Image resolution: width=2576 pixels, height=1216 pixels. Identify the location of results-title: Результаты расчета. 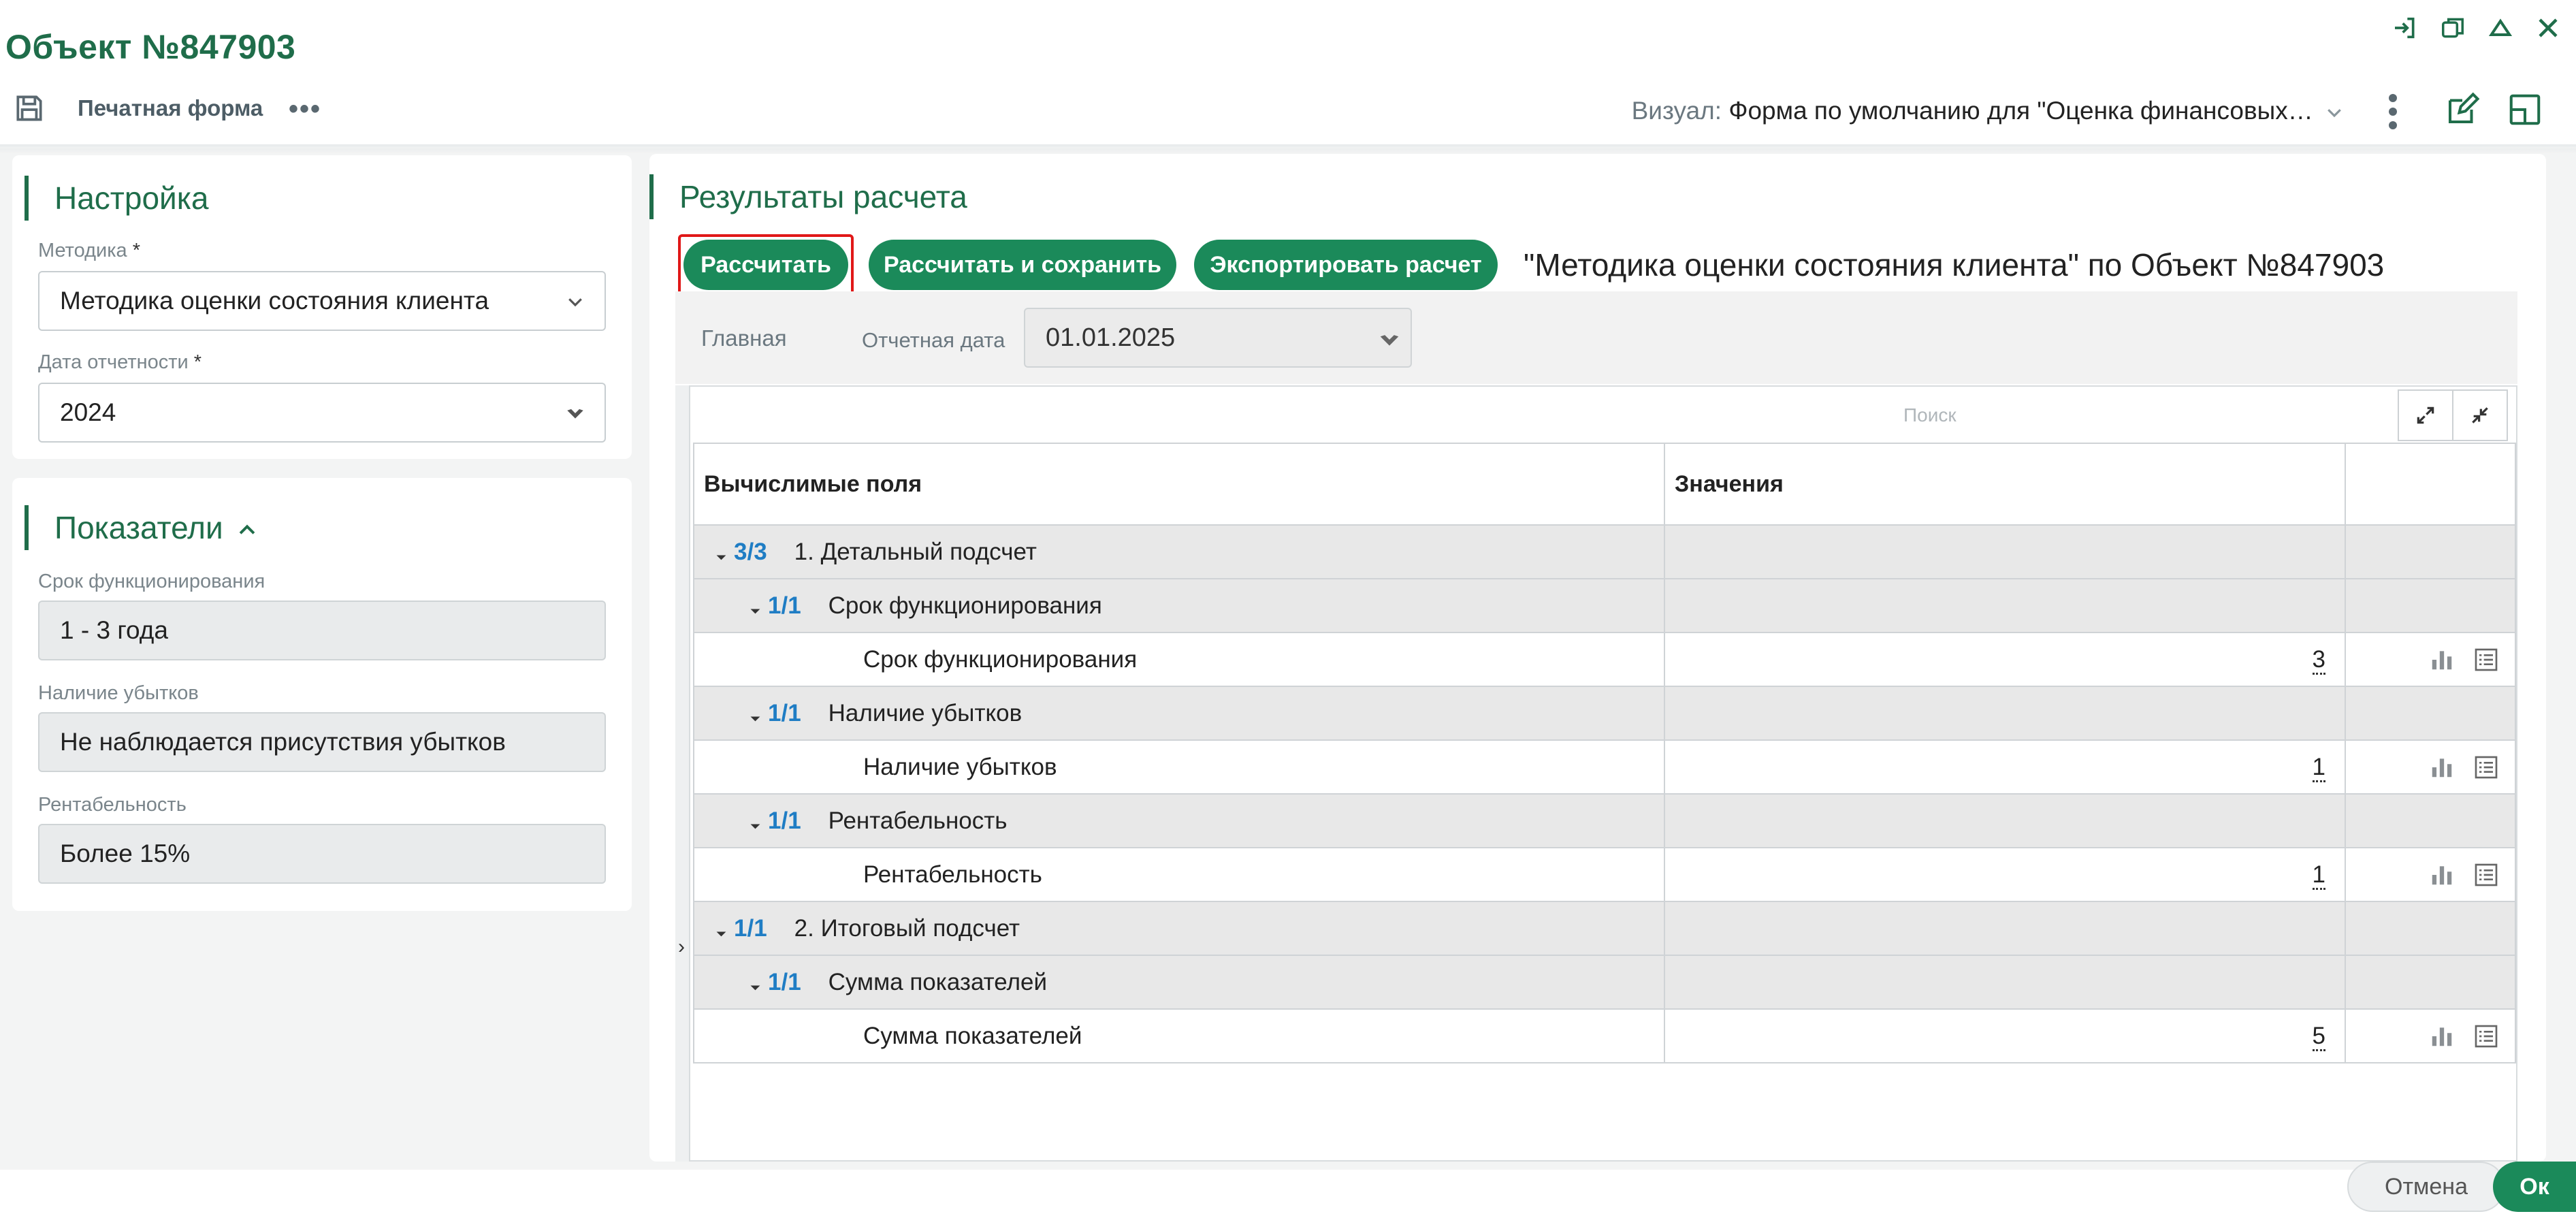
(808, 196).